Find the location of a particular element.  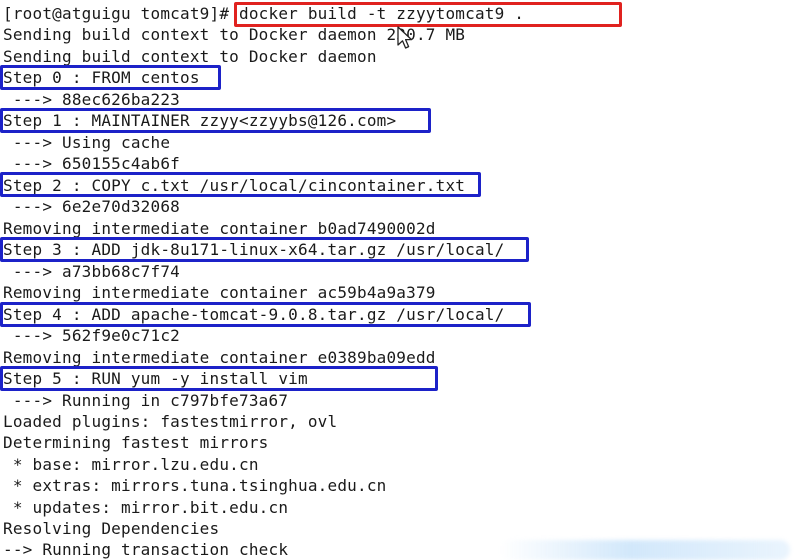

terminal-line: Loaded plugins: fastestmirror, ovl is located at coordinates (170, 421).